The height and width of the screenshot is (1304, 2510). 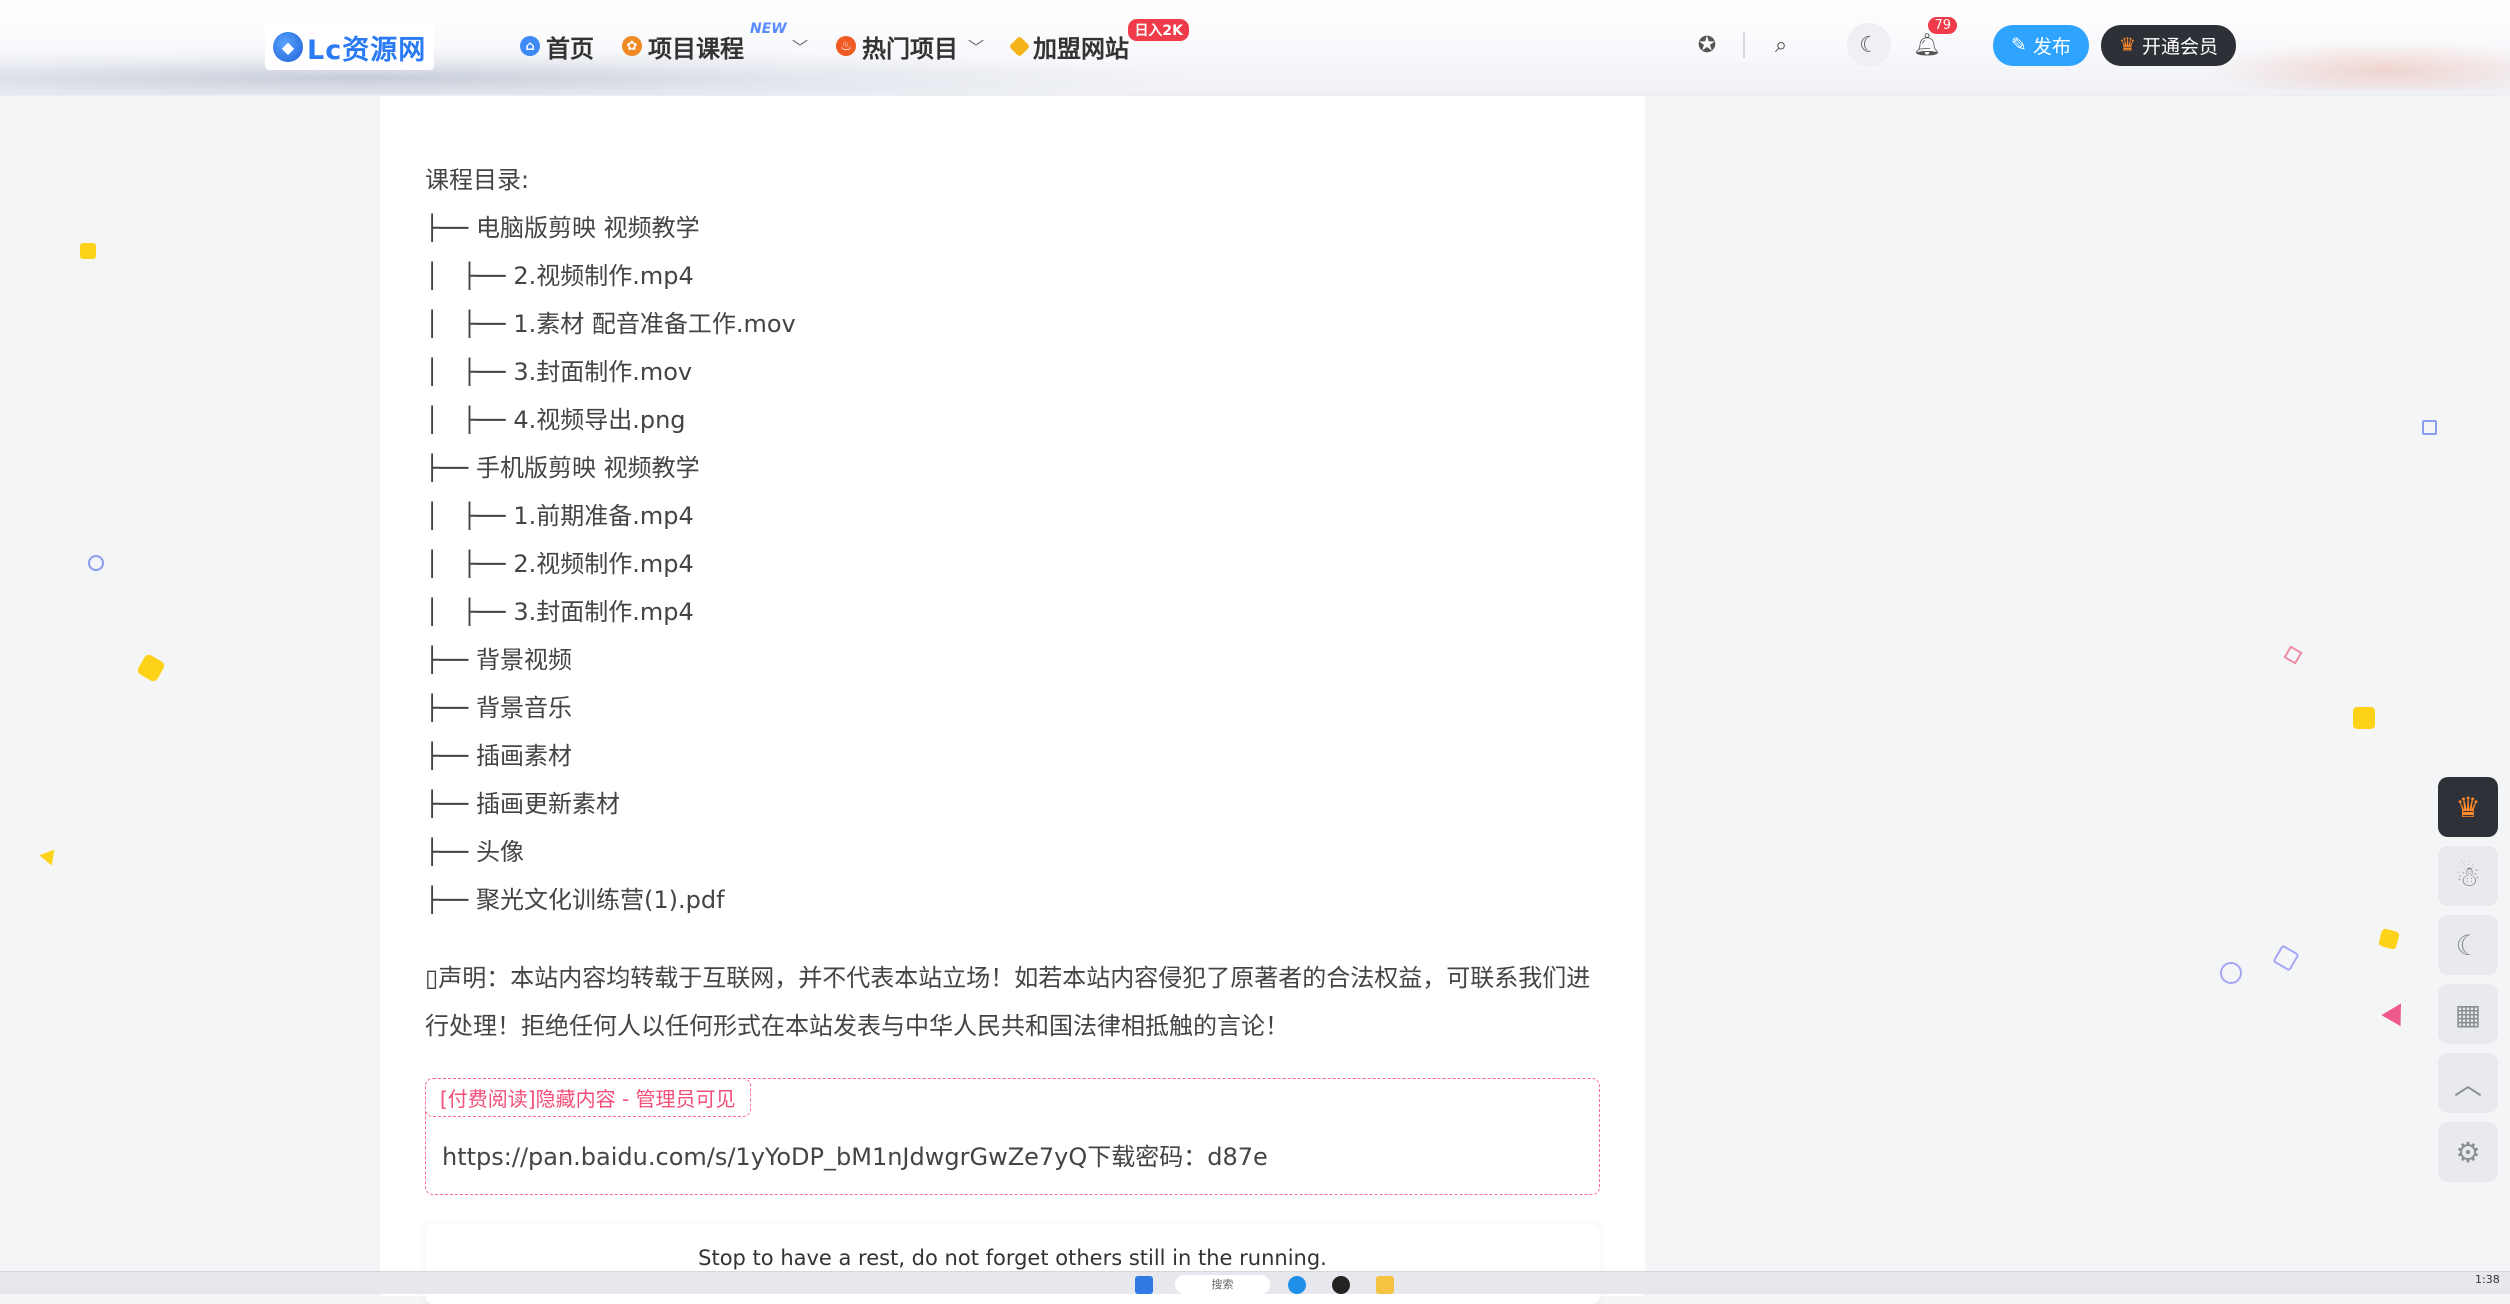 What do you see at coordinates (1781, 45) in the screenshot?
I see `search-icon: ⌕` at bounding box center [1781, 45].